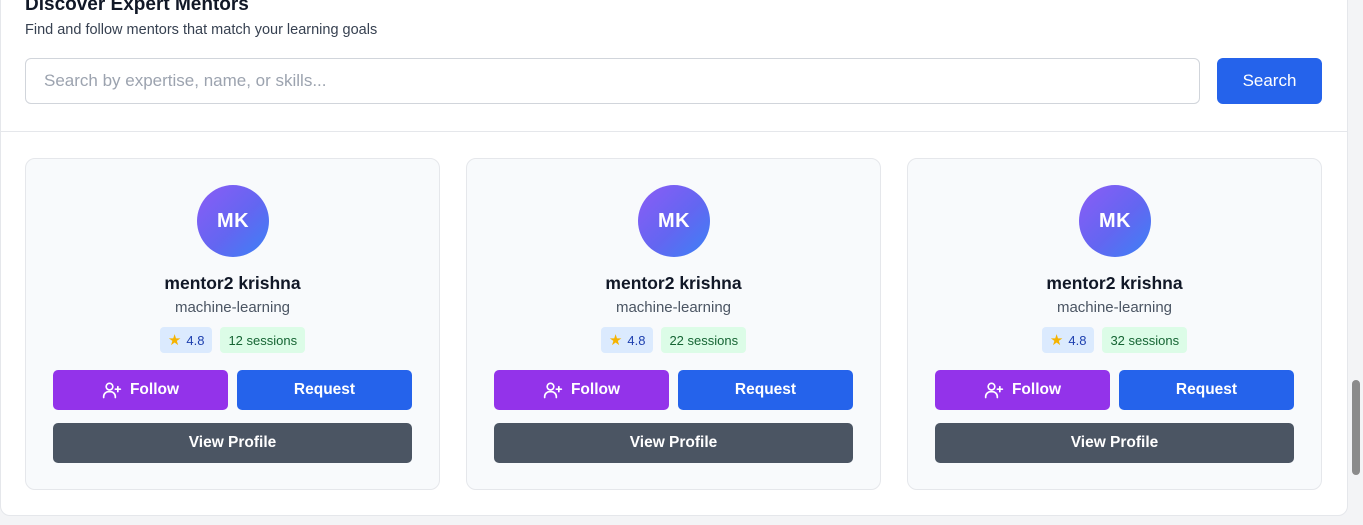 The width and height of the screenshot is (1363, 525). I want to click on mentor-badges: ★ 4.8 32 sessions, so click(1114, 340).